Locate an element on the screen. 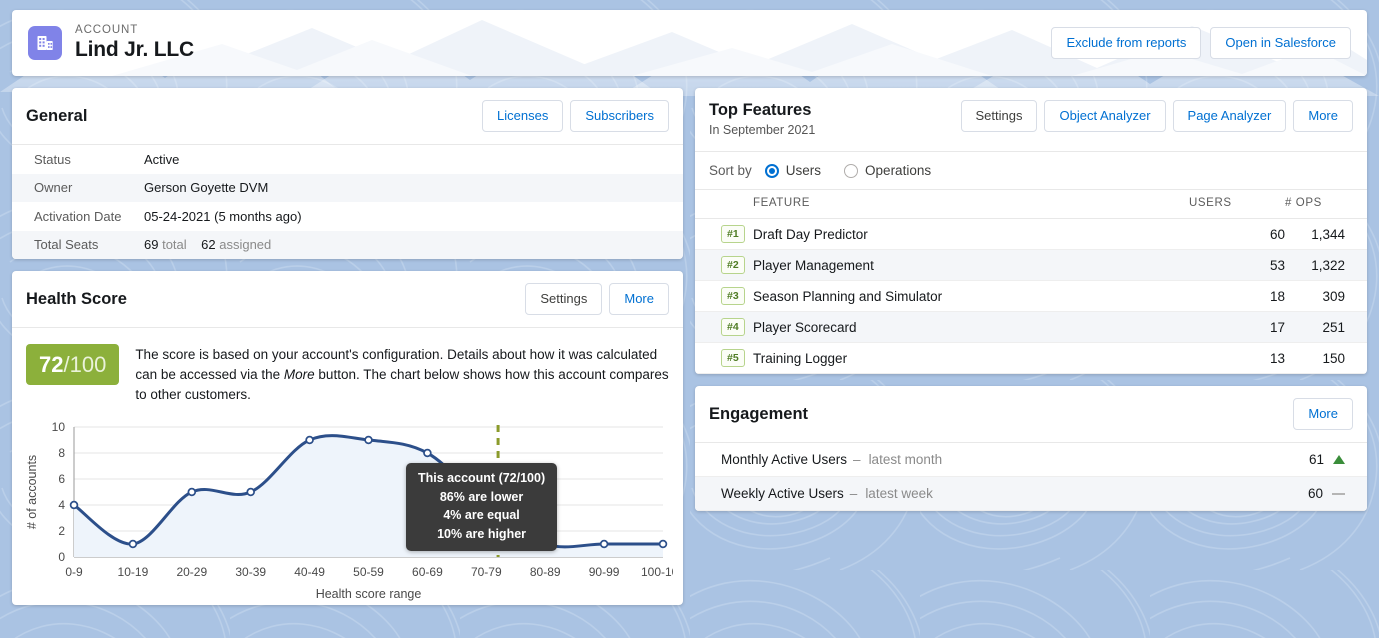 Image resolution: width=1379 pixels, height=638 pixels. health-settings-button: Settings is located at coordinates (564, 299).